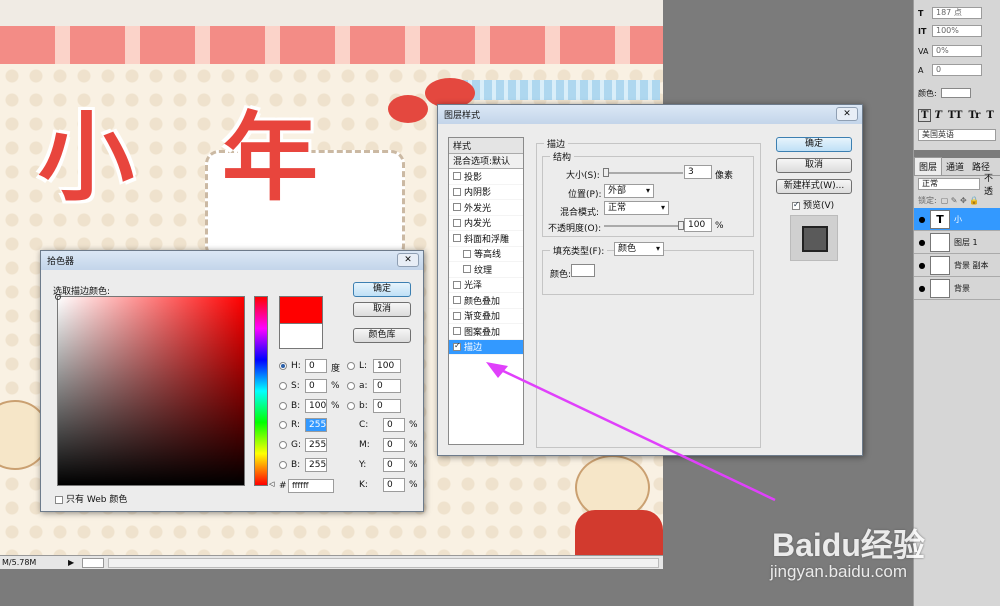 The width and height of the screenshot is (1000, 606). I want to click on annotation-arrow, so click(631, 432).